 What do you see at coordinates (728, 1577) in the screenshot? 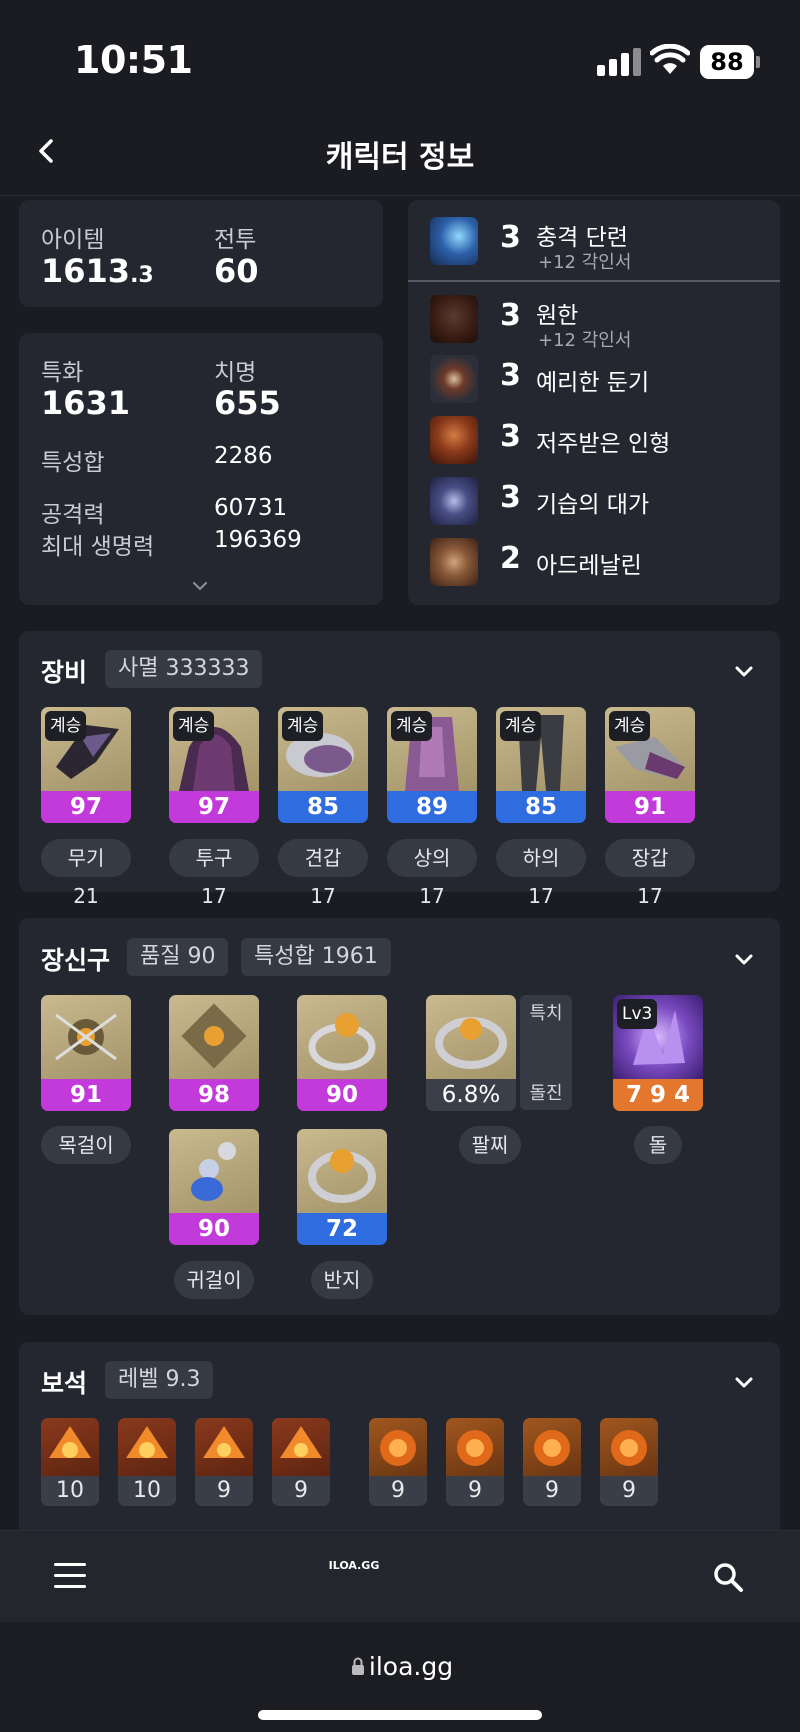
I see `search-icon` at bounding box center [728, 1577].